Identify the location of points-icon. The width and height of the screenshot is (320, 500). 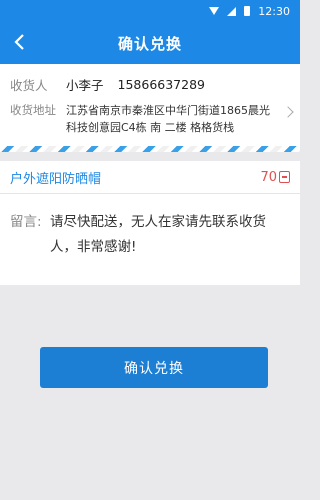
(284, 177).